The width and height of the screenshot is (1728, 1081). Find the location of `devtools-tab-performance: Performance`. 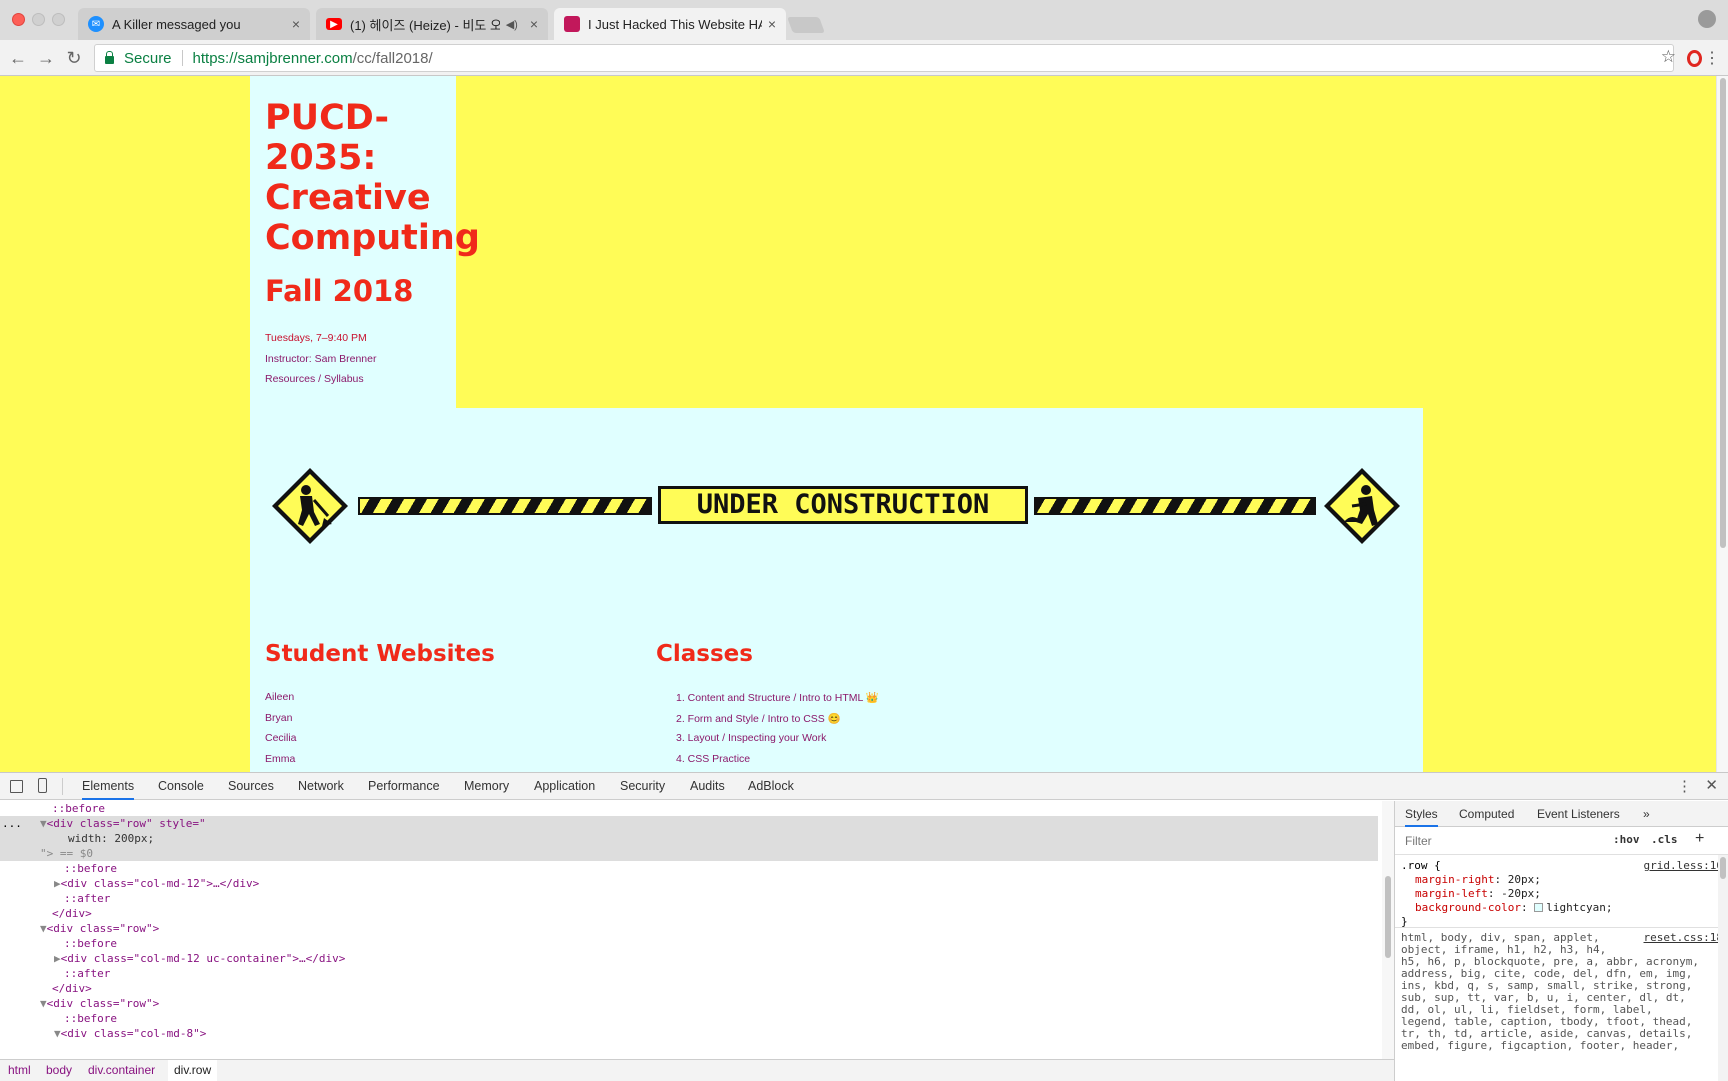

devtools-tab-performance: Performance is located at coordinates (404, 786).